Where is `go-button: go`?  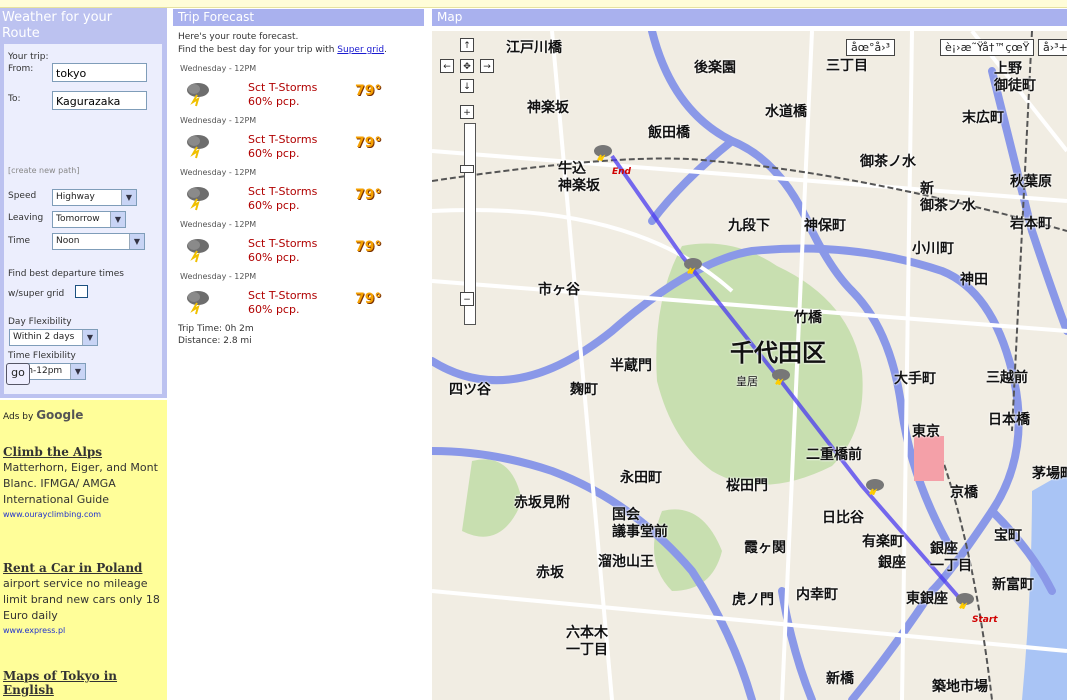
go-button: go is located at coordinates (18, 374).